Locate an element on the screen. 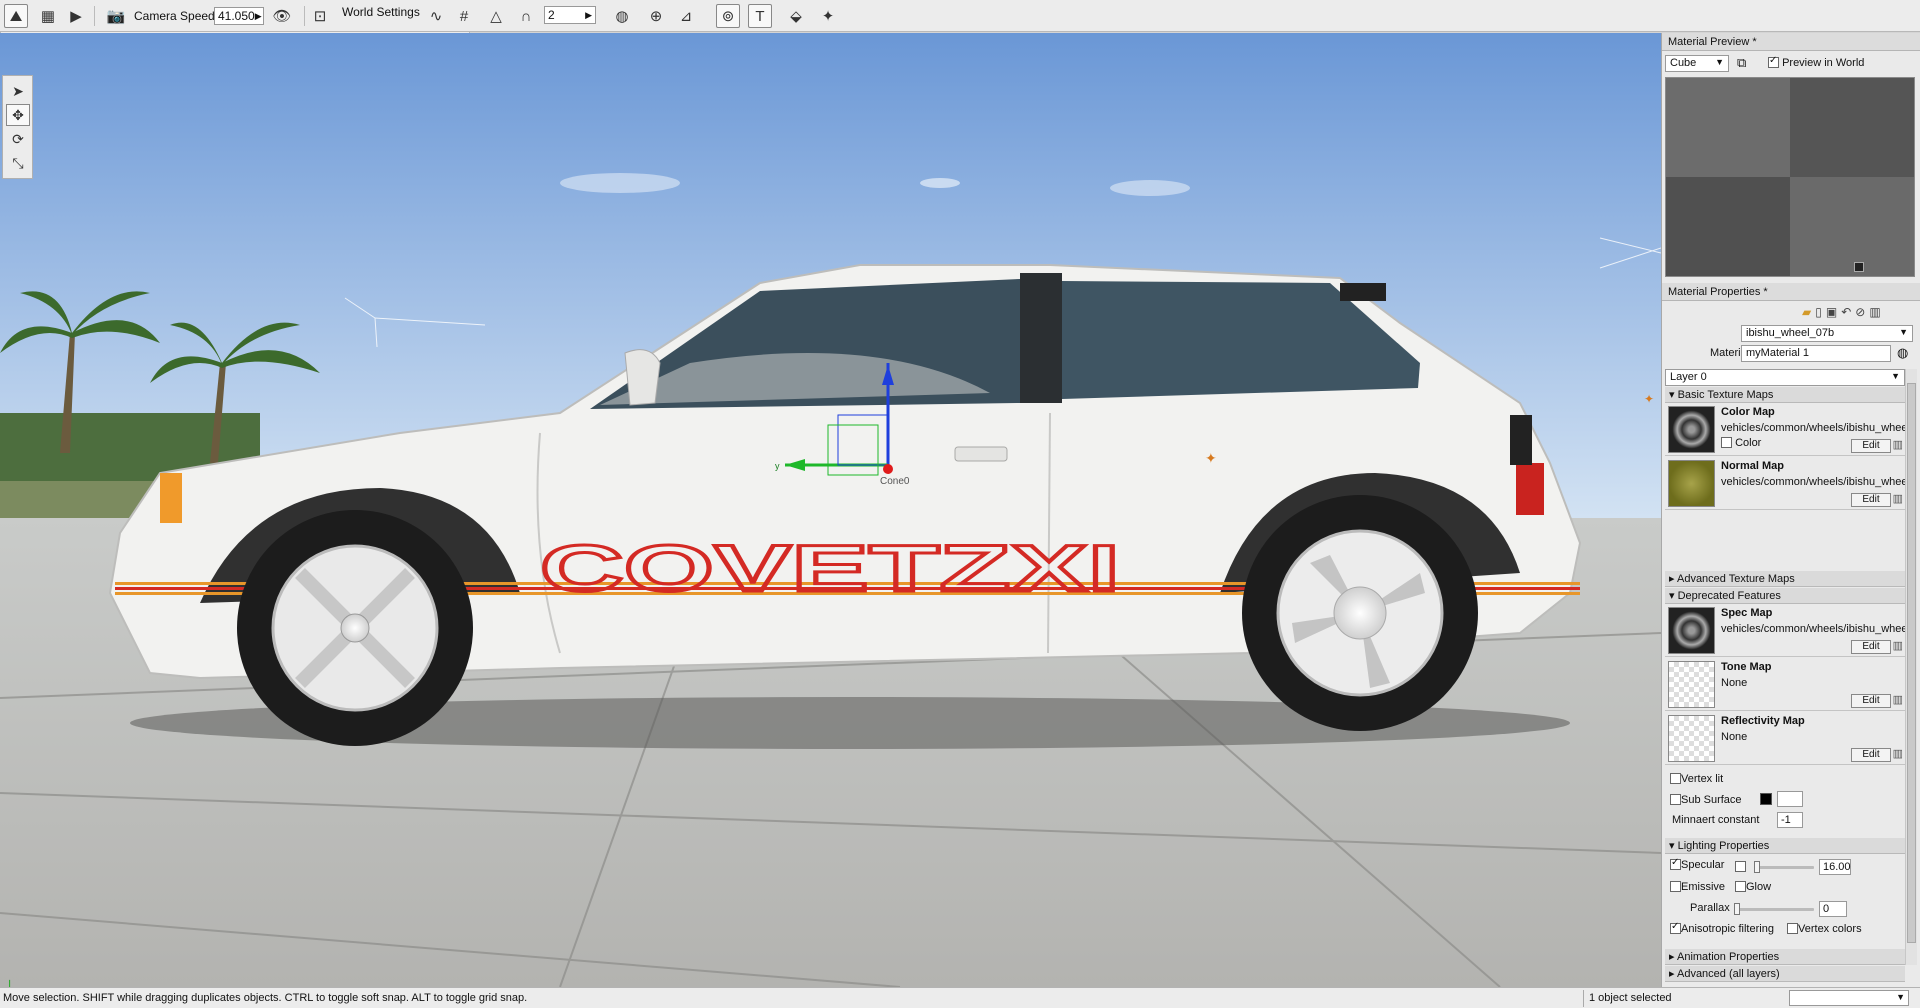 This screenshot has width=1920, height=1008. glow-checkbox is located at coordinates (1740, 886).